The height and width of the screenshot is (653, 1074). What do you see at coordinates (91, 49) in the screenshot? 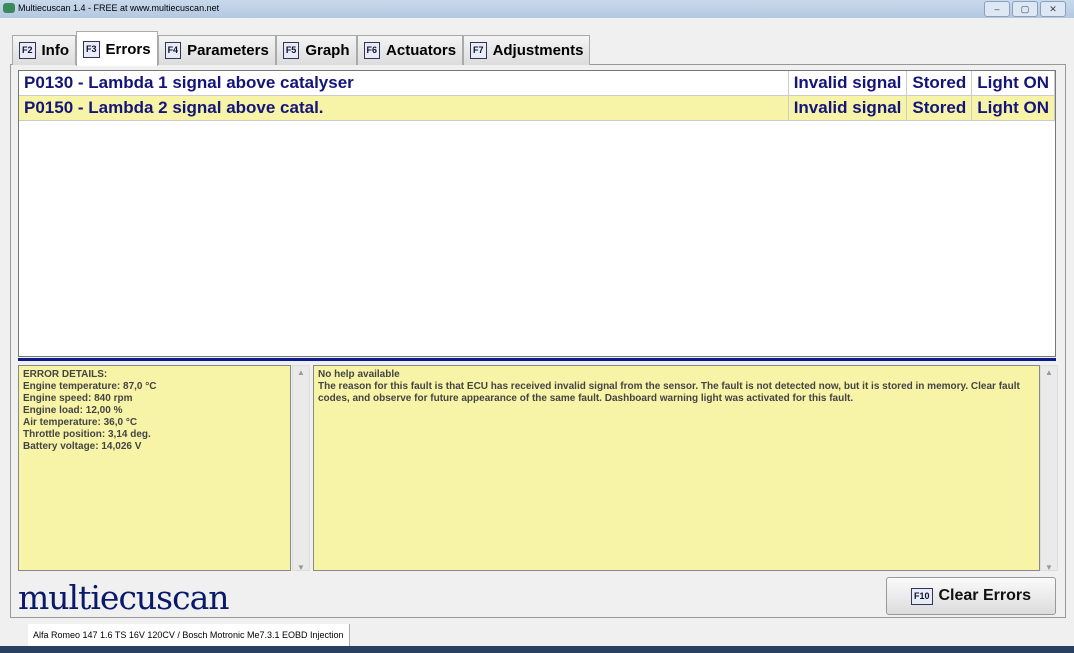
I see `f3-key-icon: F3` at bounding box center [91, 49].